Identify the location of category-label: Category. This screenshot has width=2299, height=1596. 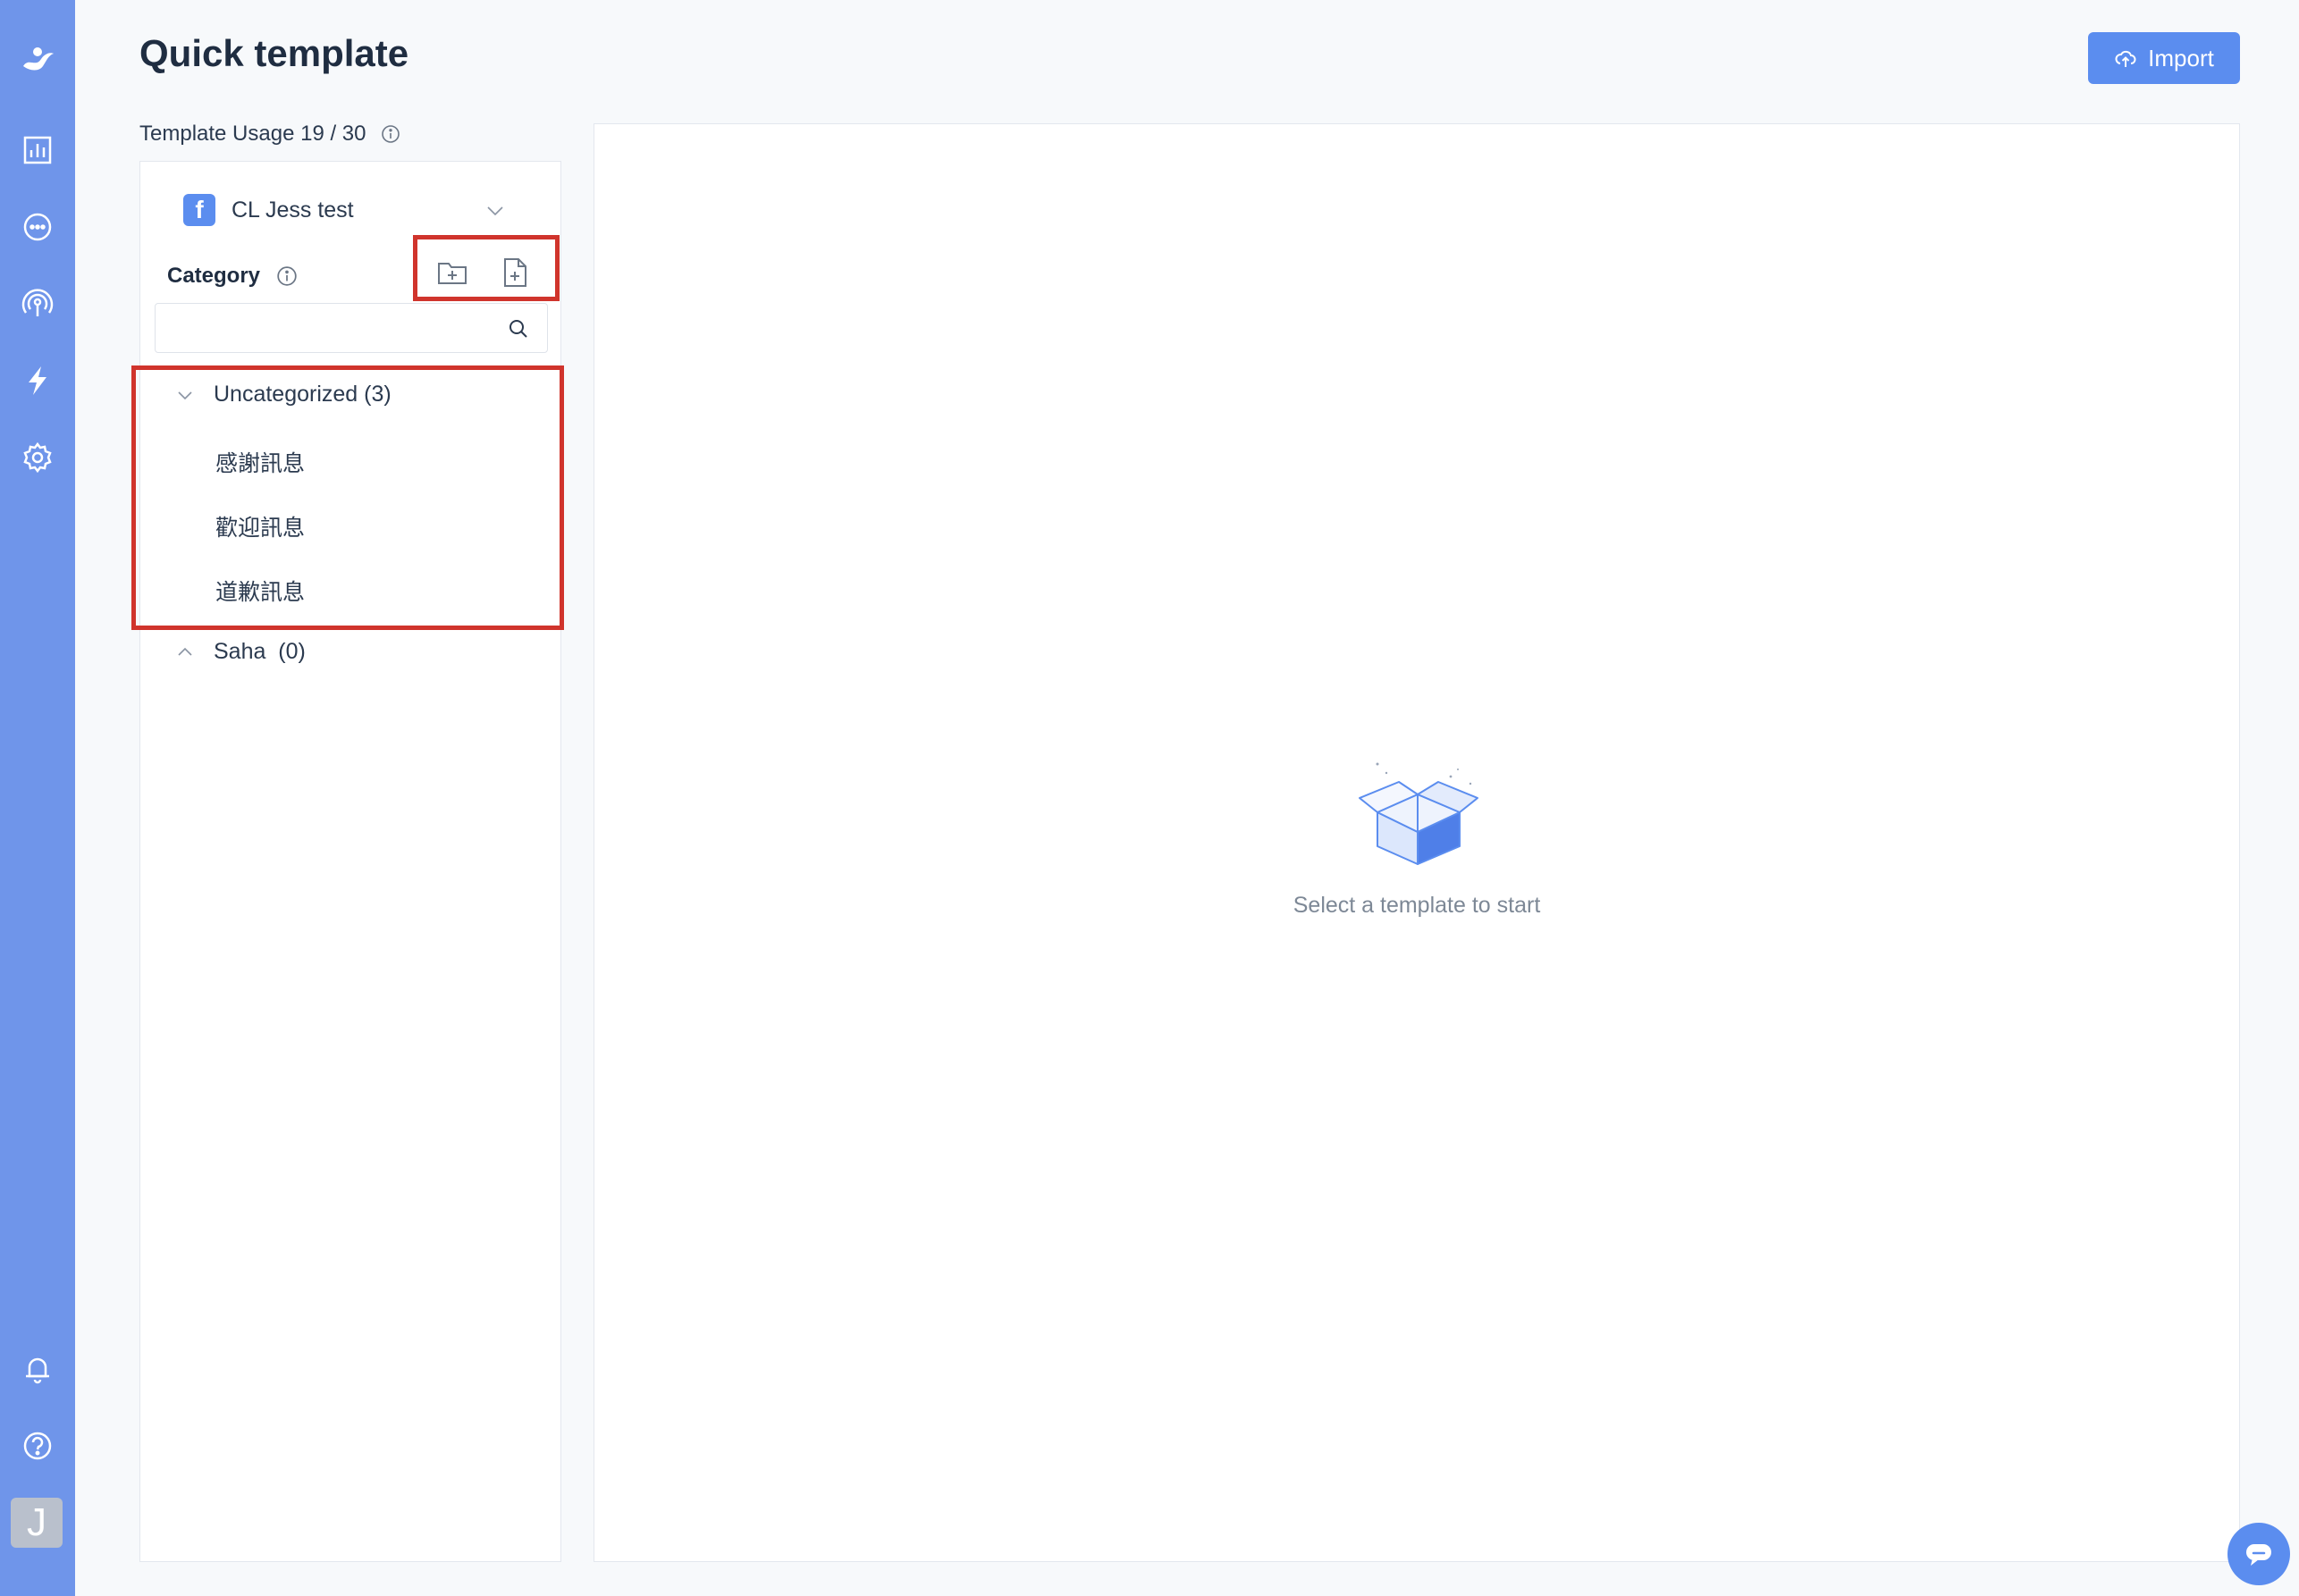
(214, 276).